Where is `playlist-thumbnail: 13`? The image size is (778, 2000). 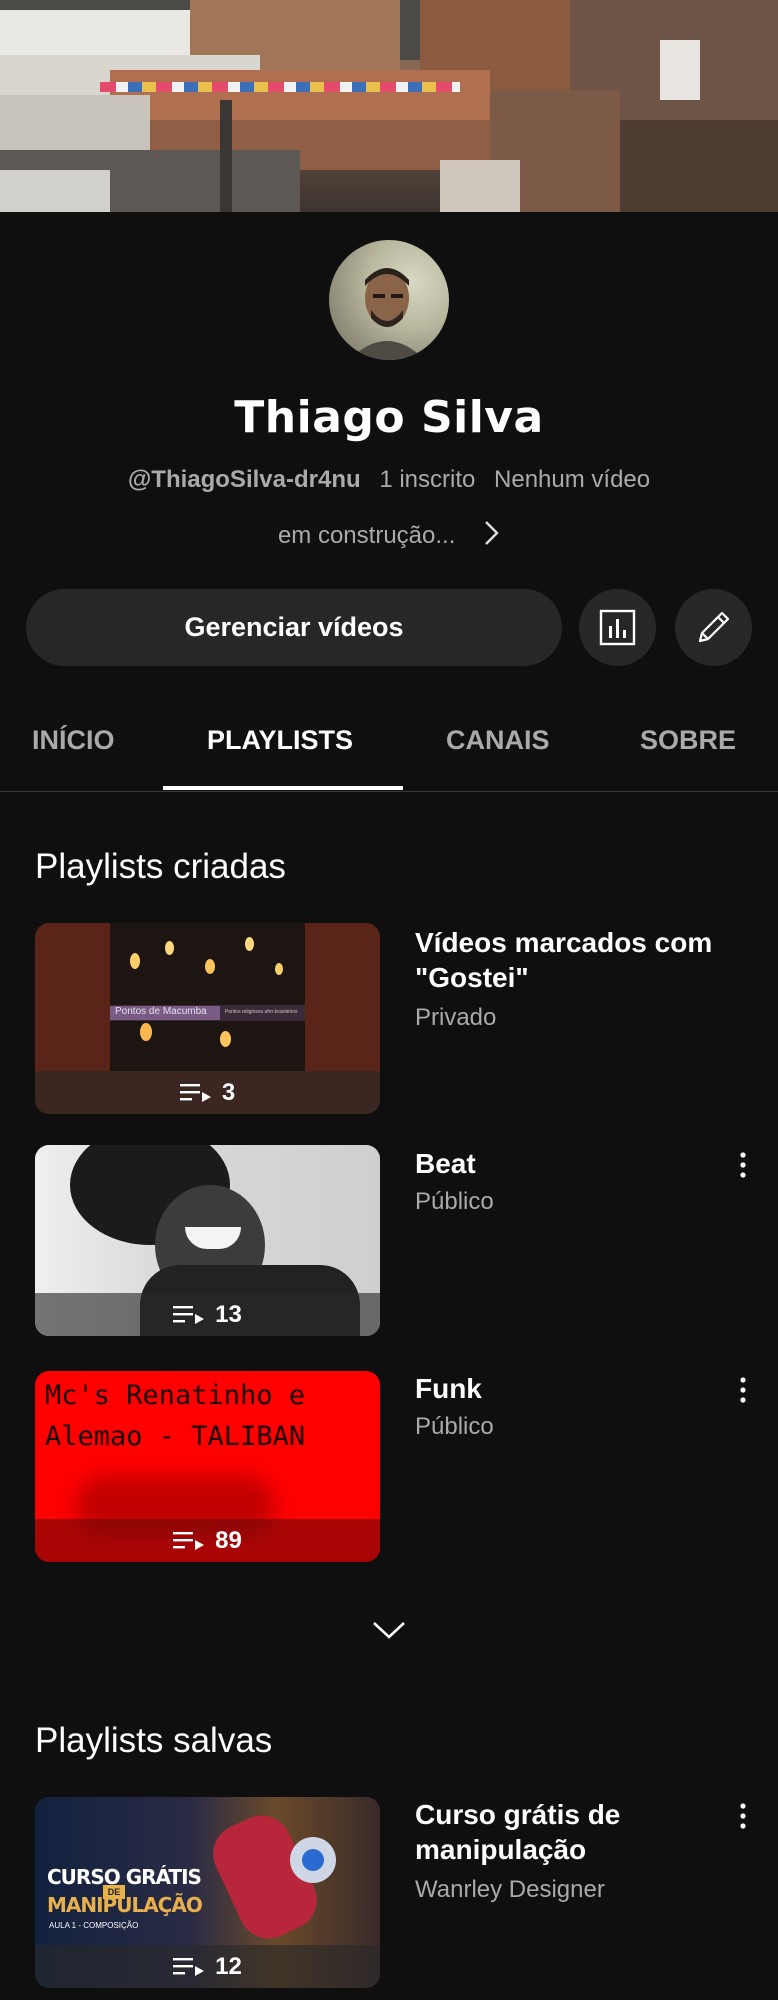 playlist-thumbnail: 13 is located at coordinates (207, 1240).